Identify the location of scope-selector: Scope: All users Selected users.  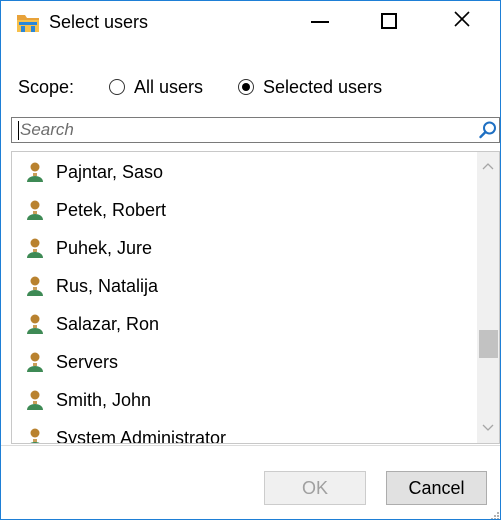
(250, 87).